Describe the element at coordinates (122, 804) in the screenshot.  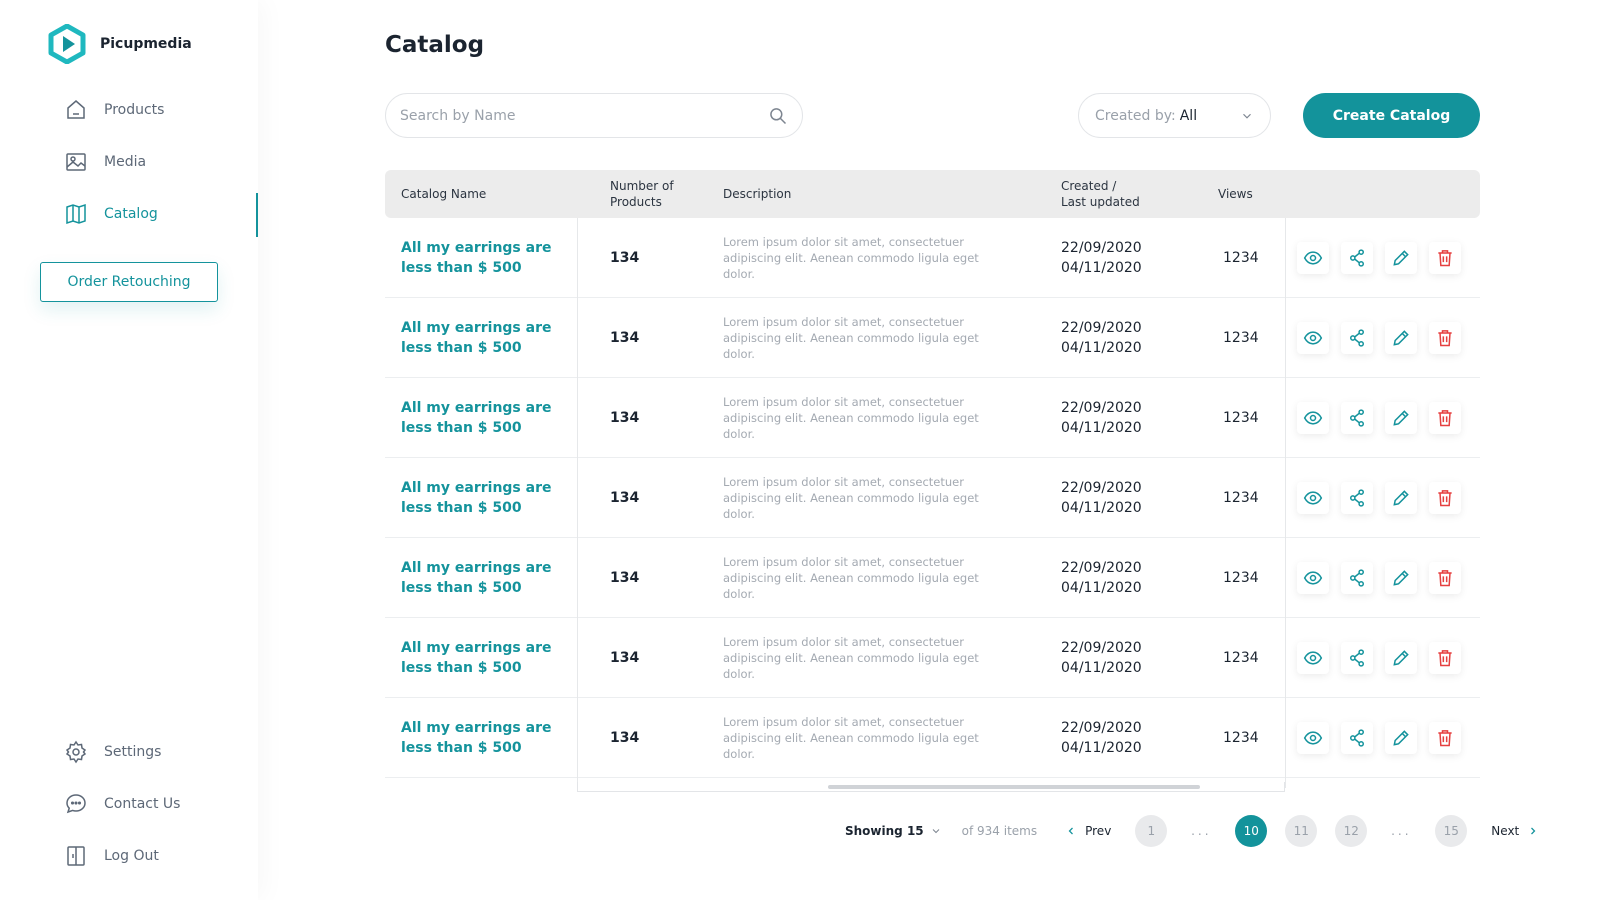
I see `sidebar-item-contact: Contact Us` at that location.